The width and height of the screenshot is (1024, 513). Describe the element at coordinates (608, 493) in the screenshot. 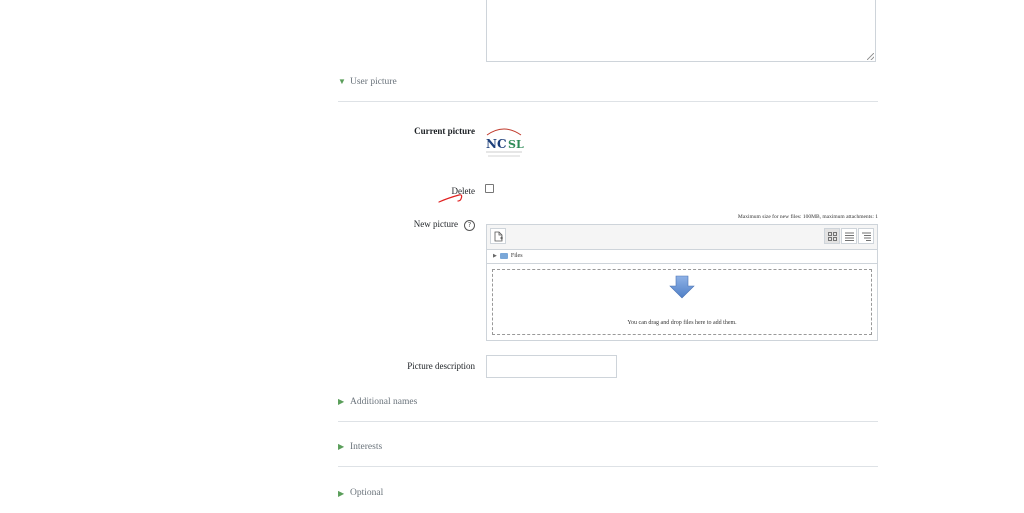

I see `section-optional: ▶ Optional` at that location.